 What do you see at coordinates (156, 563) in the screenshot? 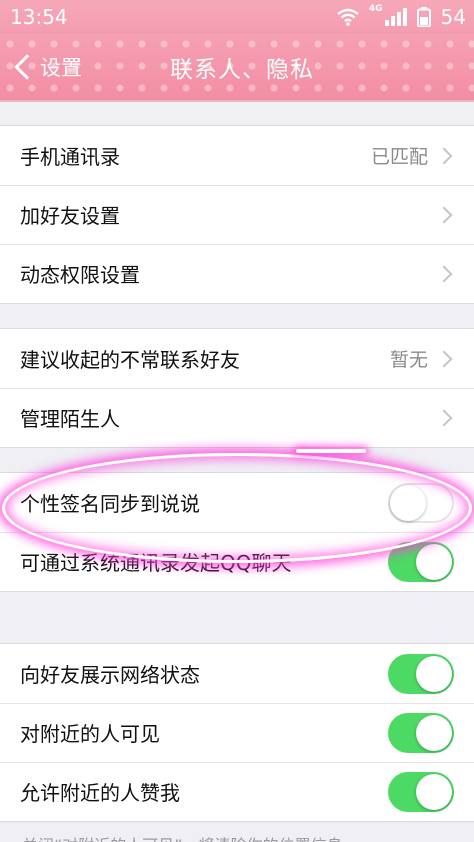
I see `row-label: 可通过系统通讯录发起QQ聊天` at bounding box center [156, 563].